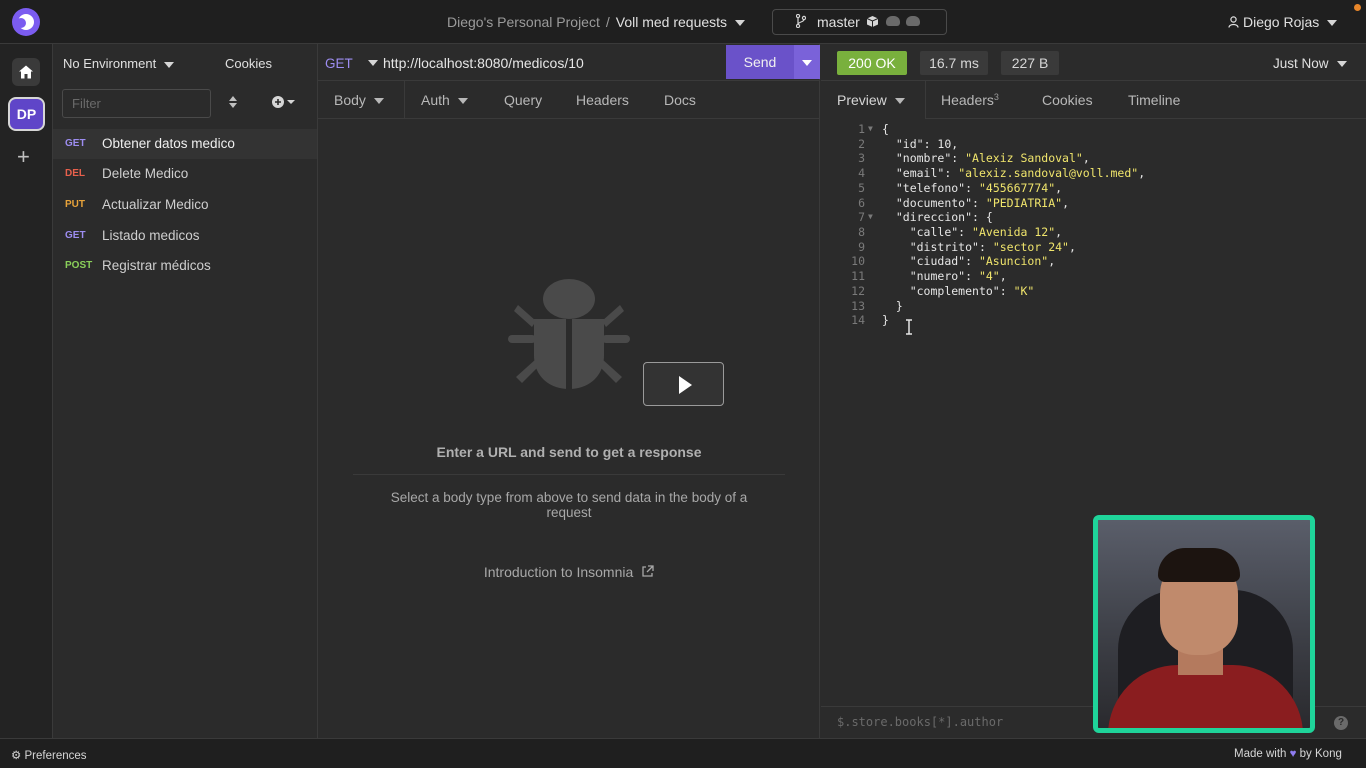  I want to click on tab-auth-label: Auth, so click(435, 100).